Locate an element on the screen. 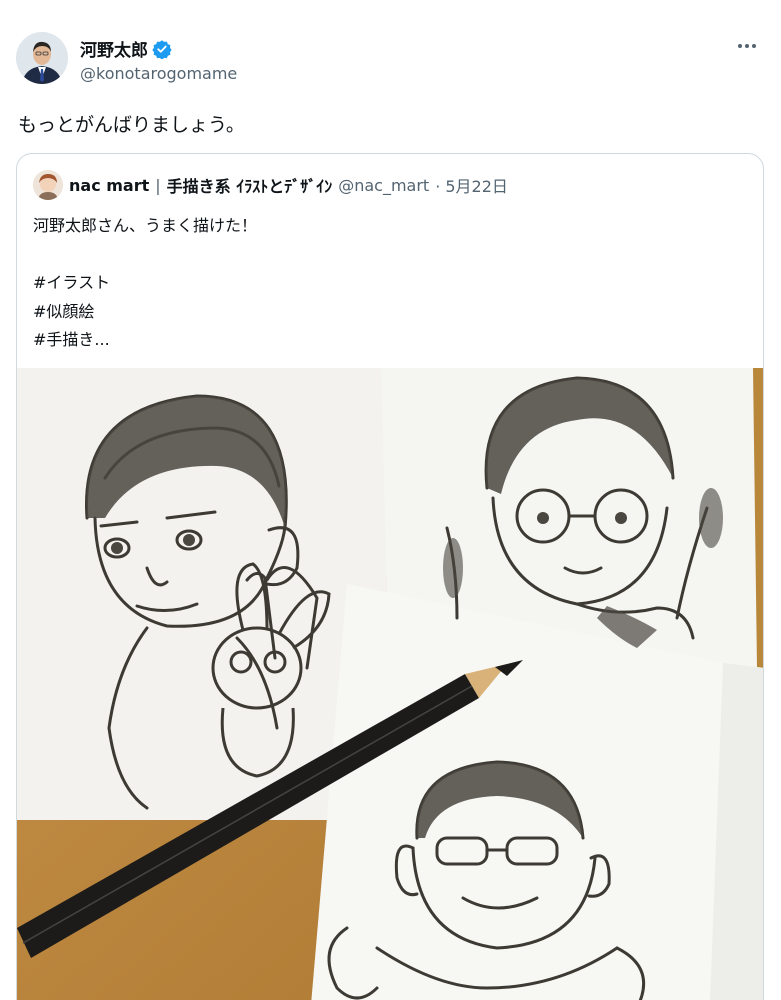 The image size is (781, 1000). author-display-name: 河野太郎 is located at coordinates (114, 48).